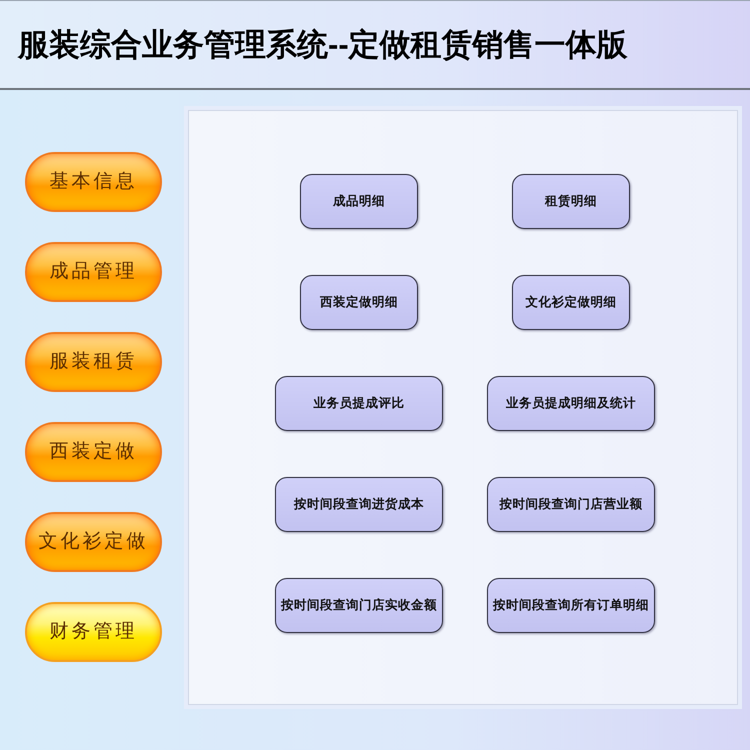 The width and height of the screenshot is (750, 750). What do you see at coordinates (571, 504) in the screenshot?
I see `report-button: 按时间段查询门店营业额` at bounding box center [571, 504].